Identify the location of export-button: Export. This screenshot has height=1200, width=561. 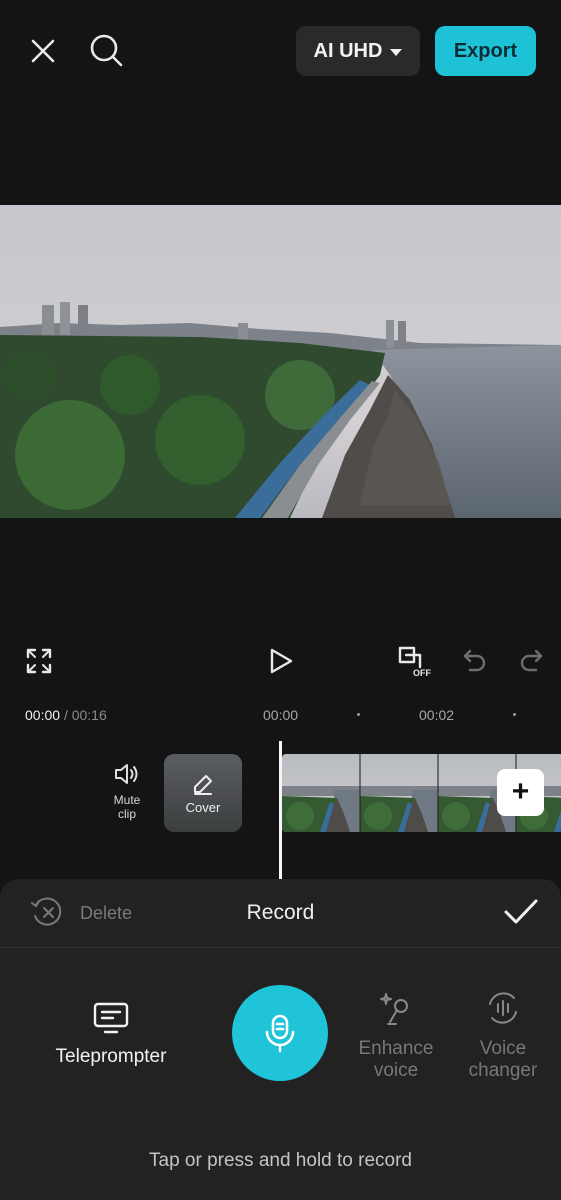
(485, 51).